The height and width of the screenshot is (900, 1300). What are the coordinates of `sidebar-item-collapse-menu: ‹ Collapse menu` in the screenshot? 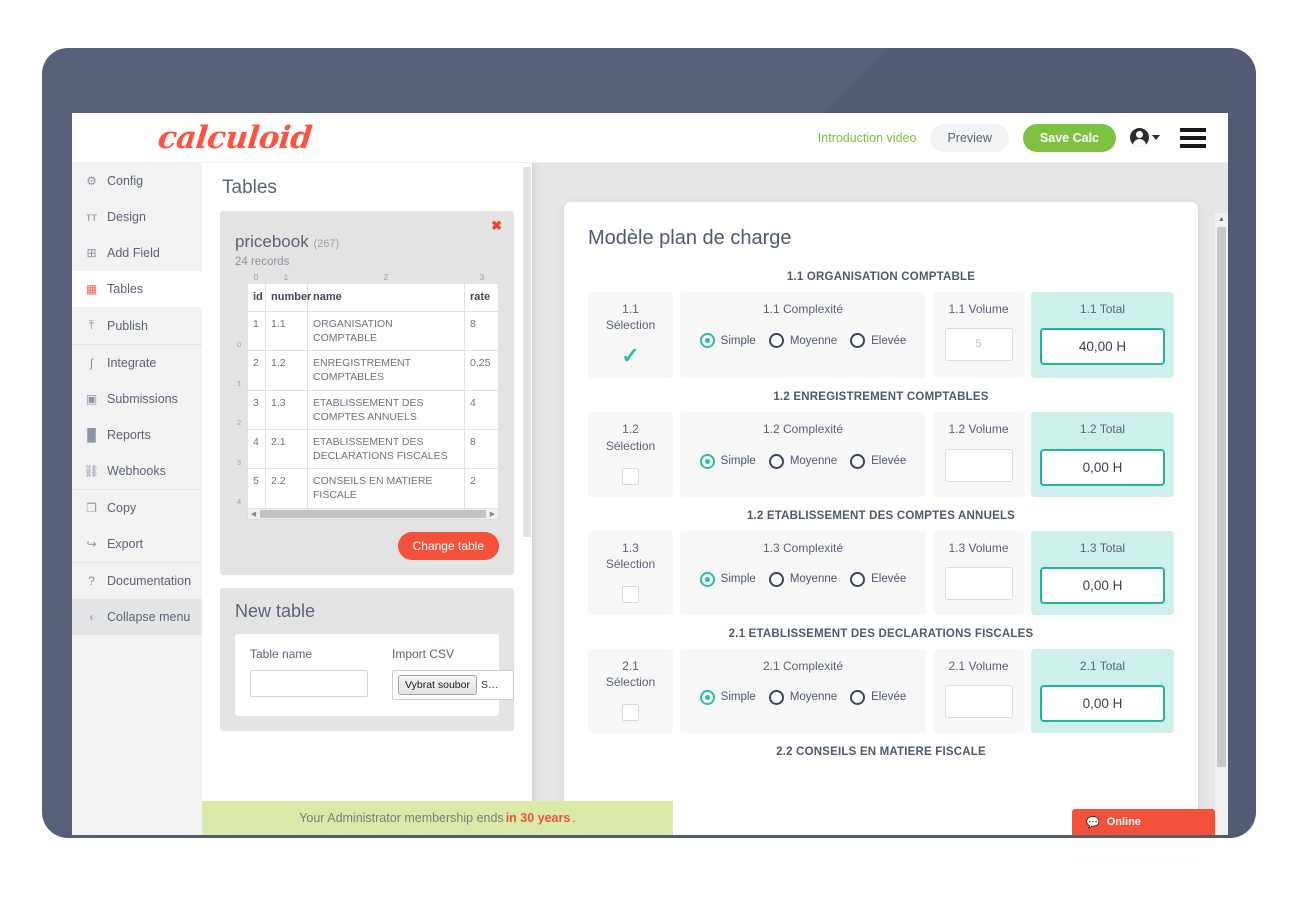 It's located at (137, 617).